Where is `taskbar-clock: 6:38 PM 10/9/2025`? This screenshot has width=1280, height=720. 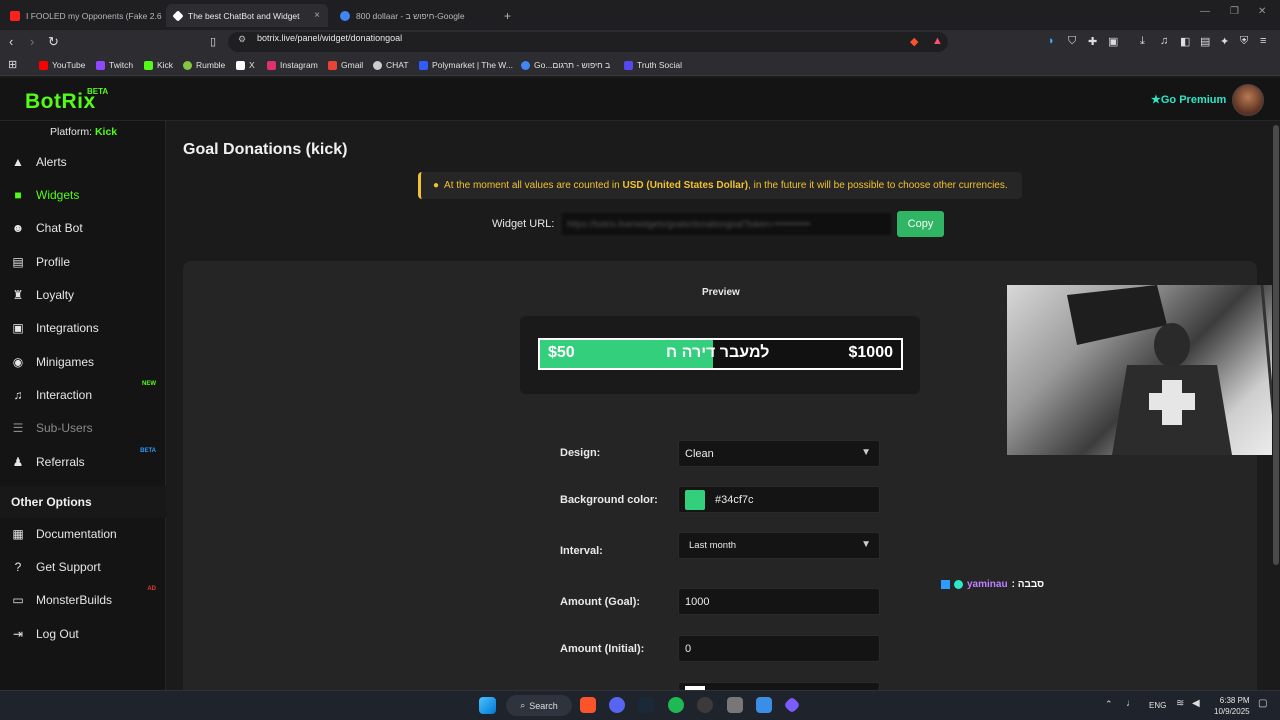 taskbar-clock: 6:38 PM 10/9/2025 is located at coordinates (1232, 706).